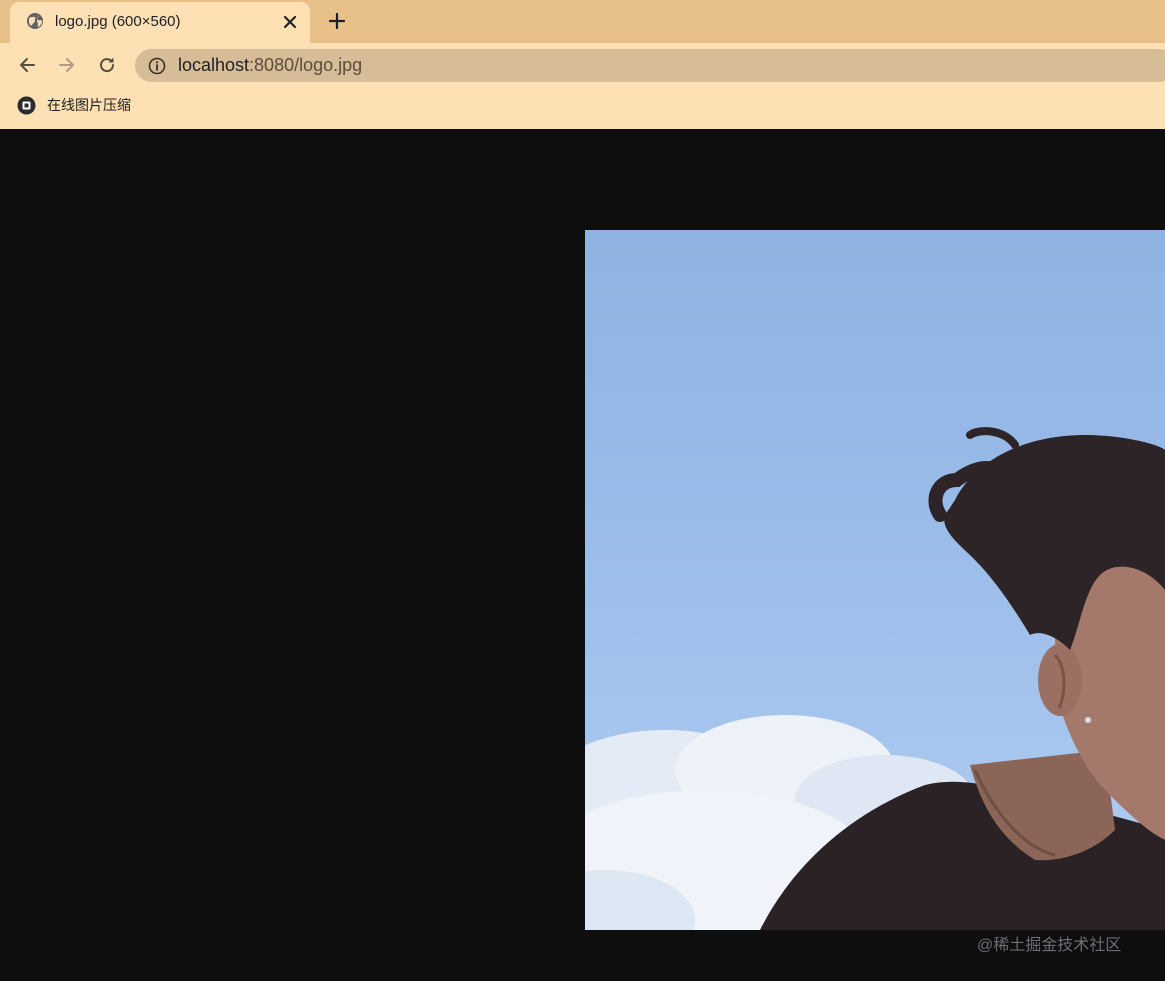  Describe the element at coordinates (306, 65) in the screenshot. I see `address-path: :8080/logo.jpg` at that location.